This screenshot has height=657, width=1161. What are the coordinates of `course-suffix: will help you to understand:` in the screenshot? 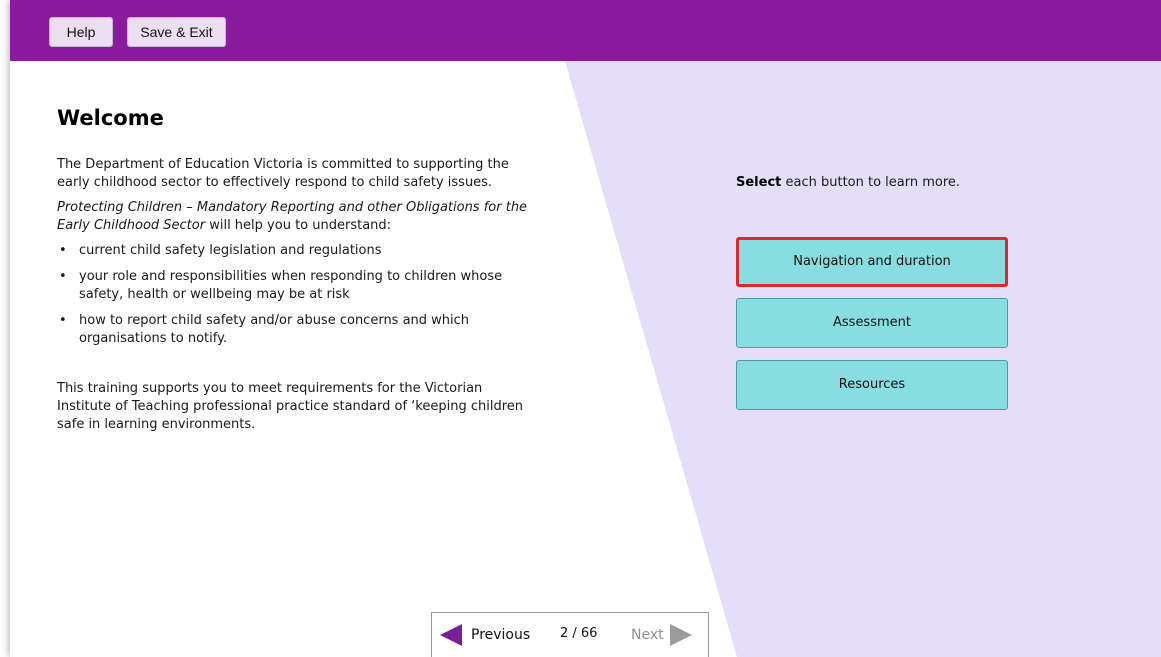 It's located at (298, 225).